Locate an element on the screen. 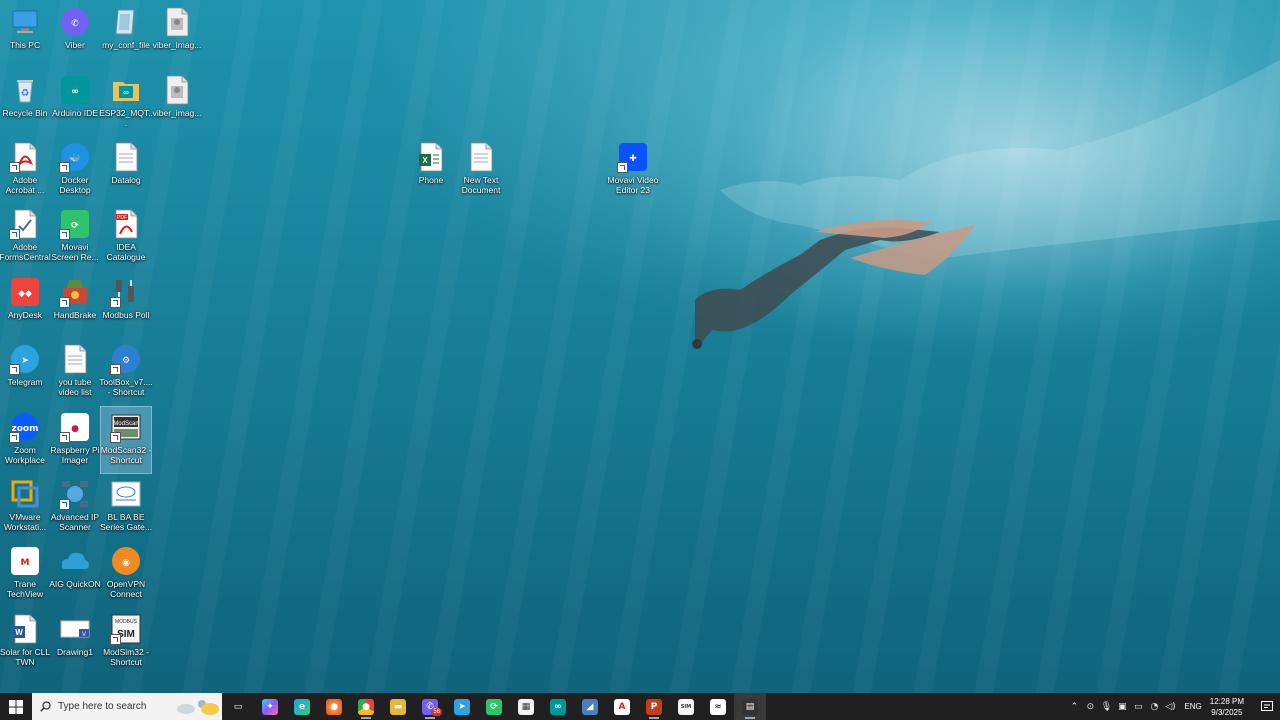 The height and width of the screenshot is (720, 1280). formscentral-icon is located at coordinates (25, 224).